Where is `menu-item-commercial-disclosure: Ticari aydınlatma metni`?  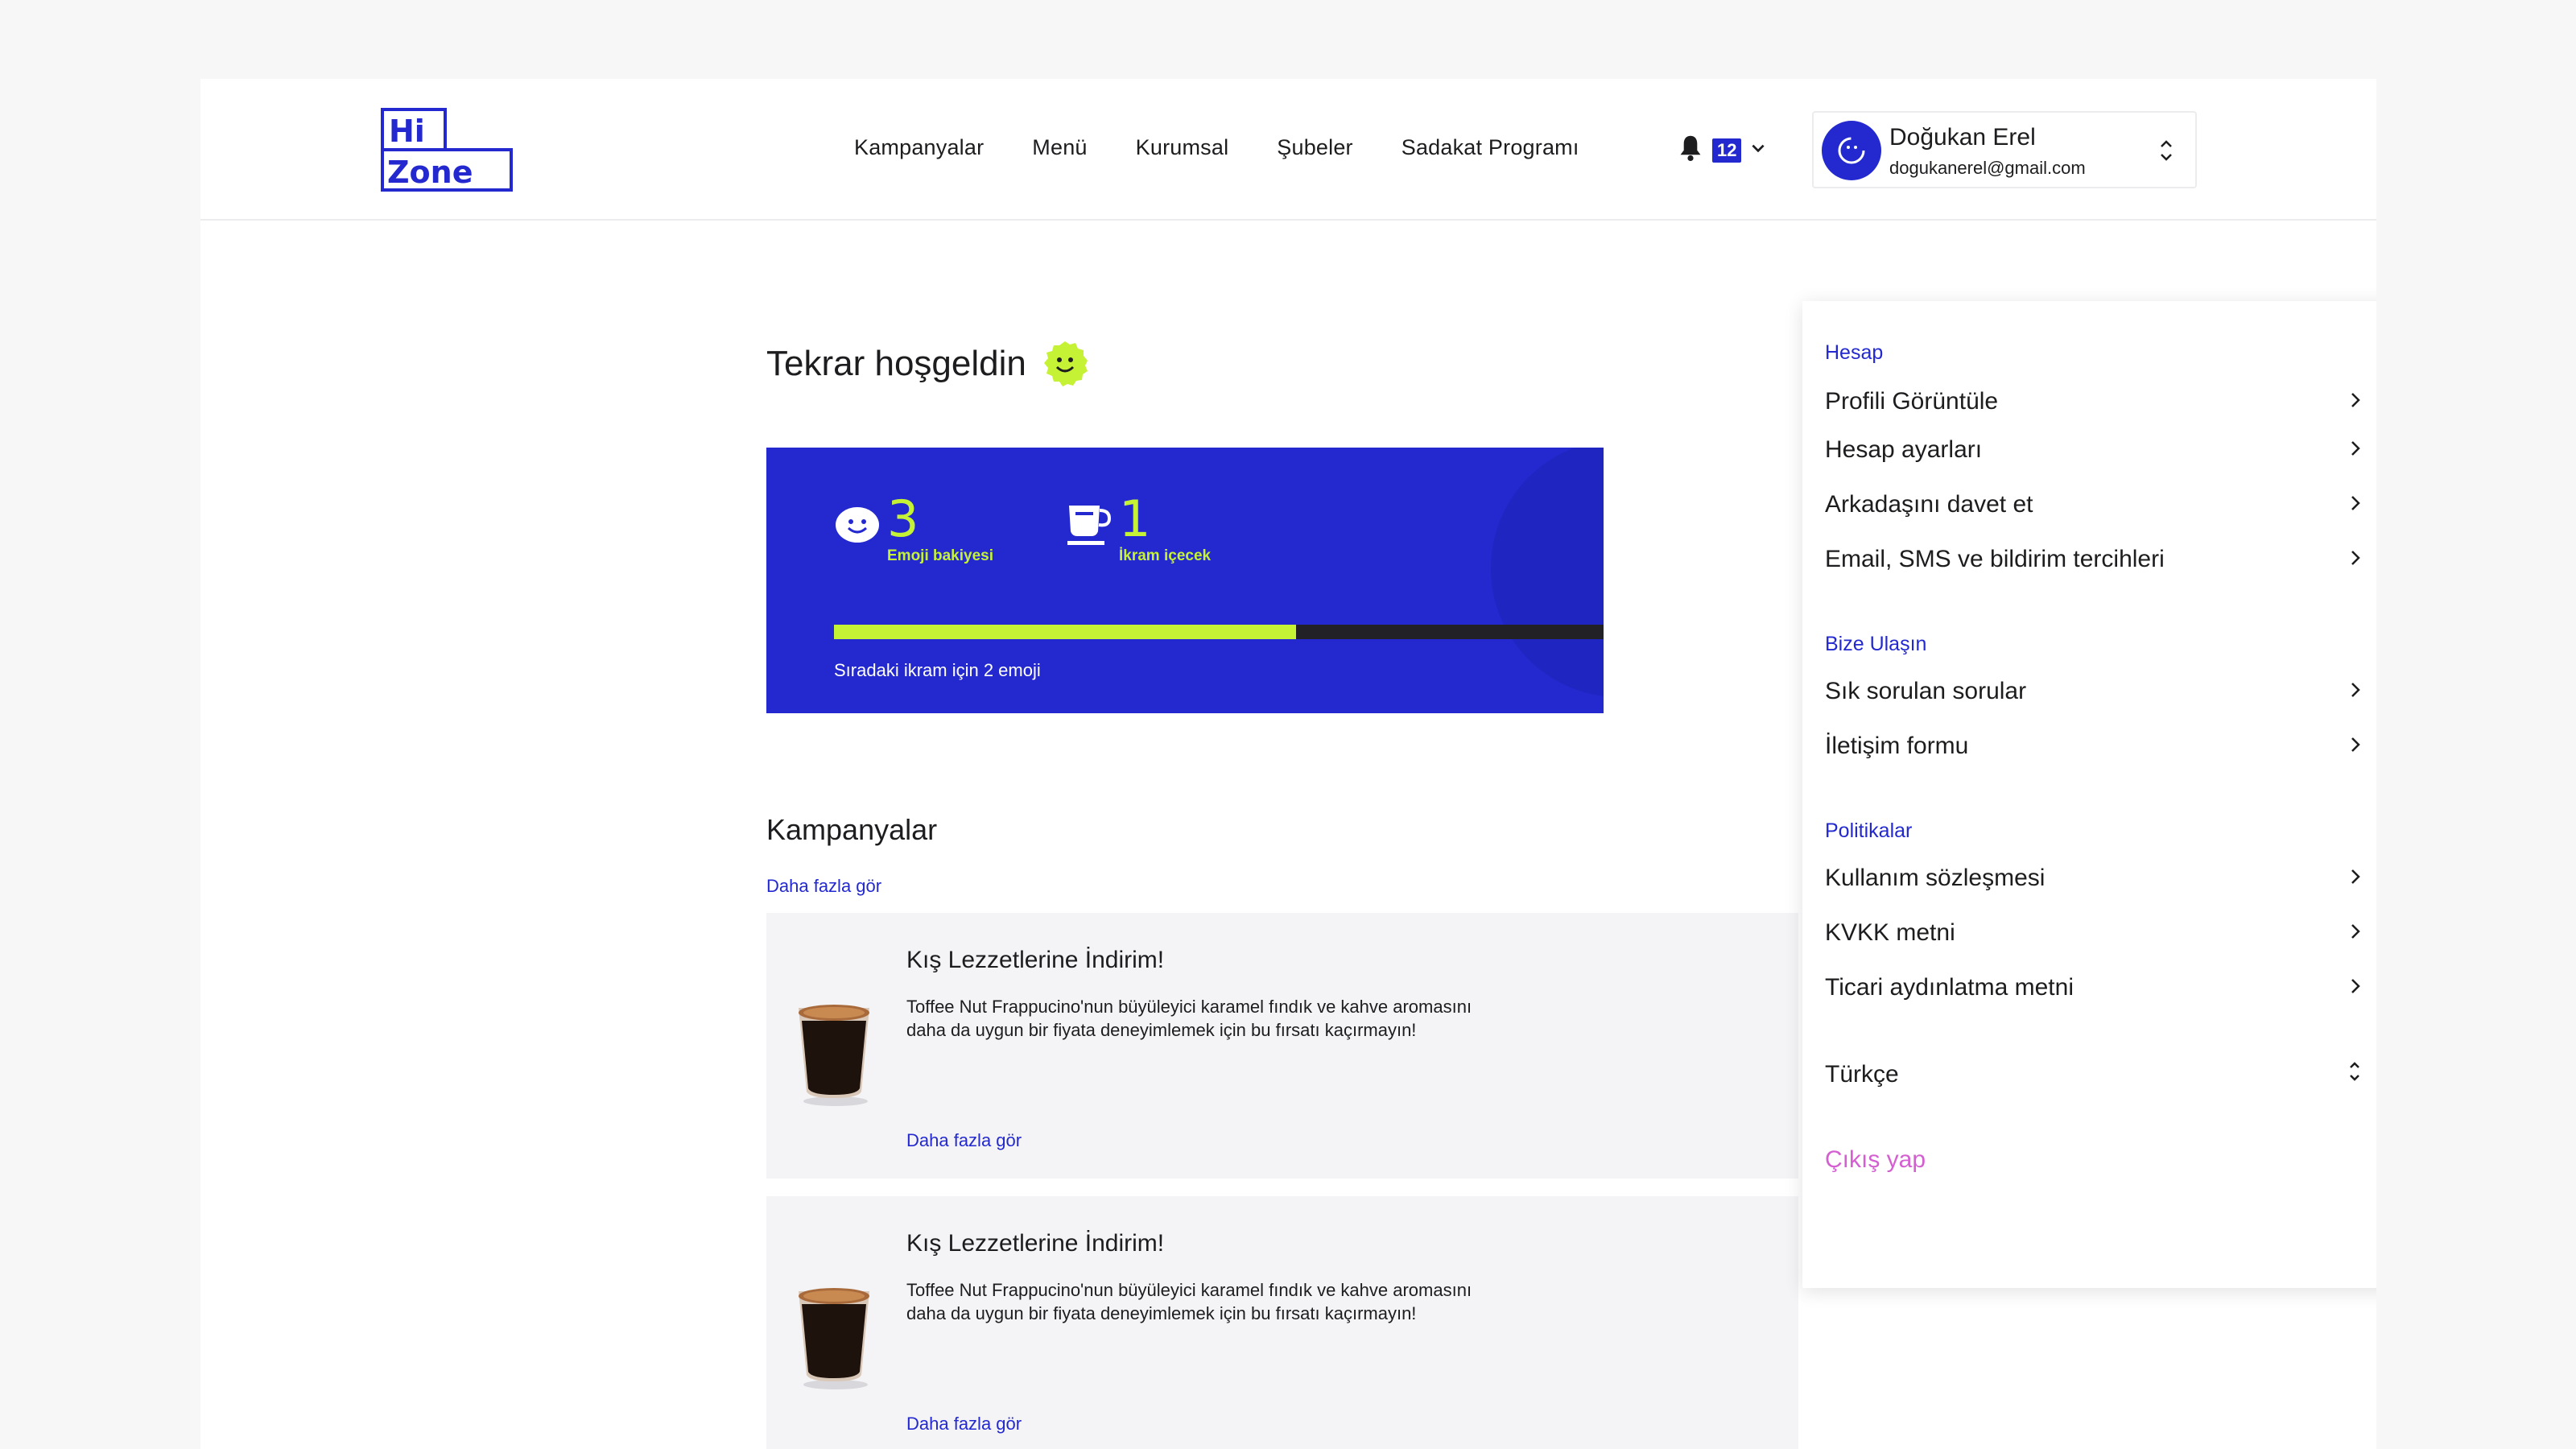
menu-item-commercial-disclosure: Ticari aydınlatma metni is located at coordinates (2093, 987).